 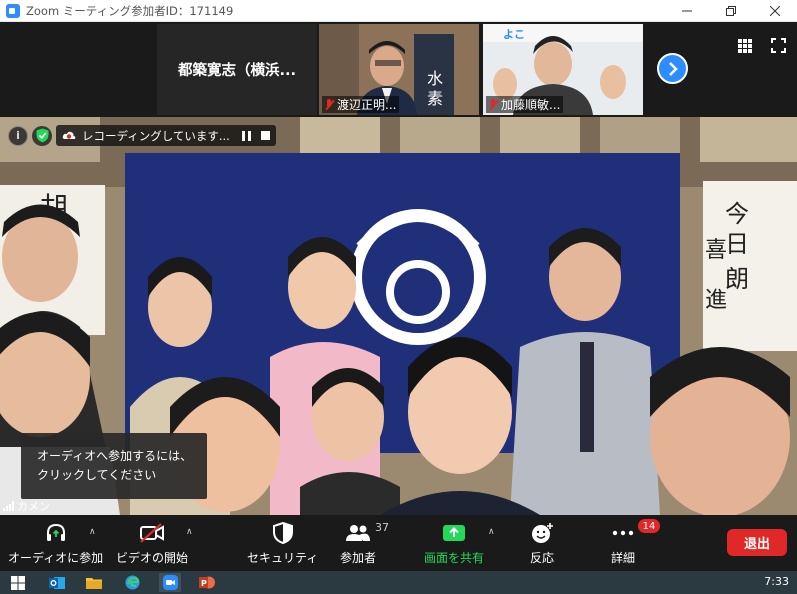 I want to click on more-button: 詳細, so click(x=623, y=545).